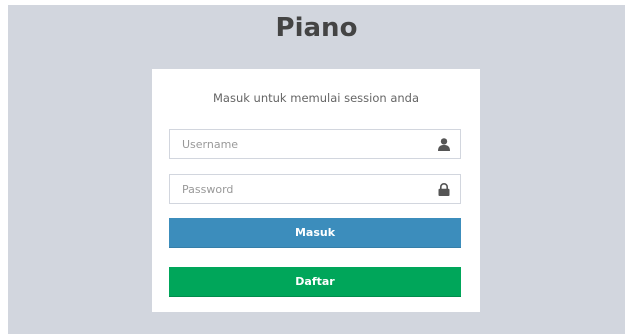 Image resolution: width=636 pixels, height=334 pixels. What do you see at coordinates (316, 28) in the screenshot?
I see `app-logo: Piano` at bounding box center [316, 28].